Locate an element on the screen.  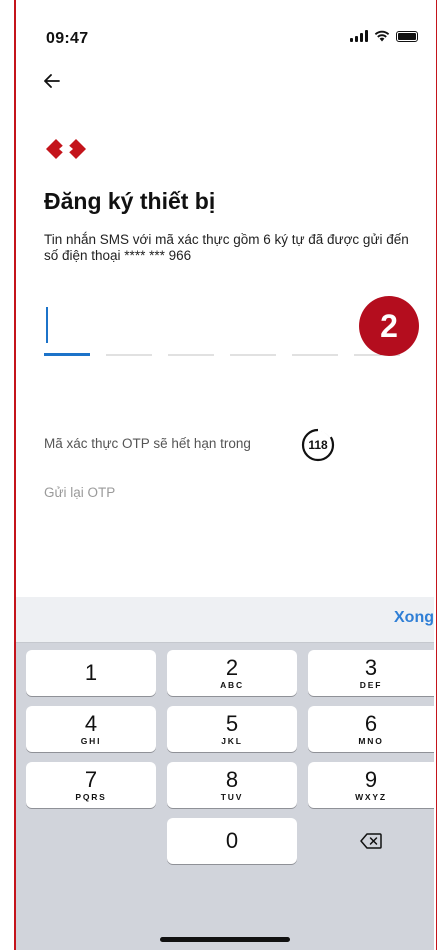
key-digit: 1 is located at coordinates (91, 672).